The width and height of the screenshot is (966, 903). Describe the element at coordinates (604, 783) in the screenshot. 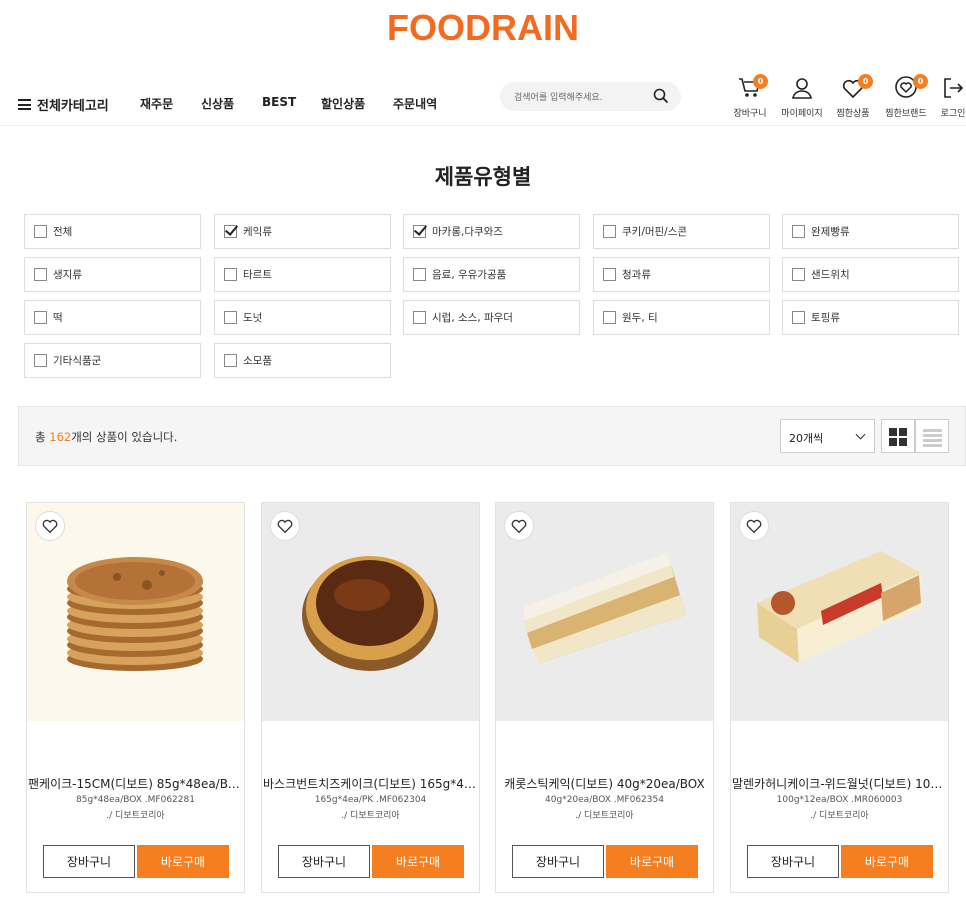

I see `product-name: 캐롯스틱케익(디보트) 40g*20ea/BOX` at that location.